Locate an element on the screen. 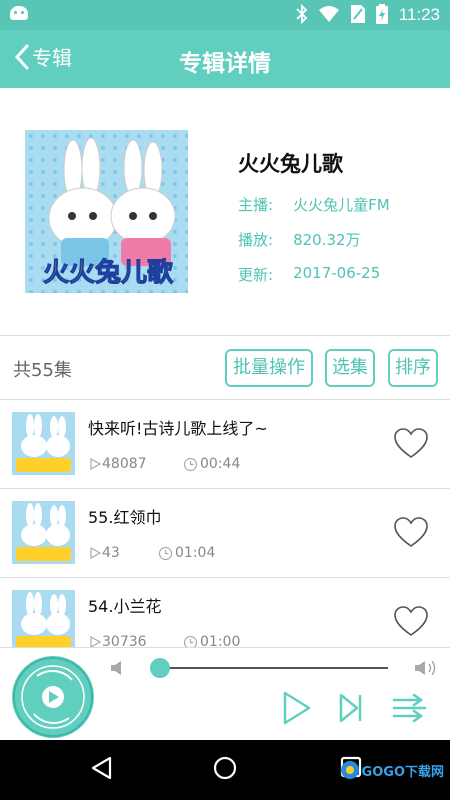 This screenshot has height=800, width=450. volume-low-icon is located at coordinates (116, 668).